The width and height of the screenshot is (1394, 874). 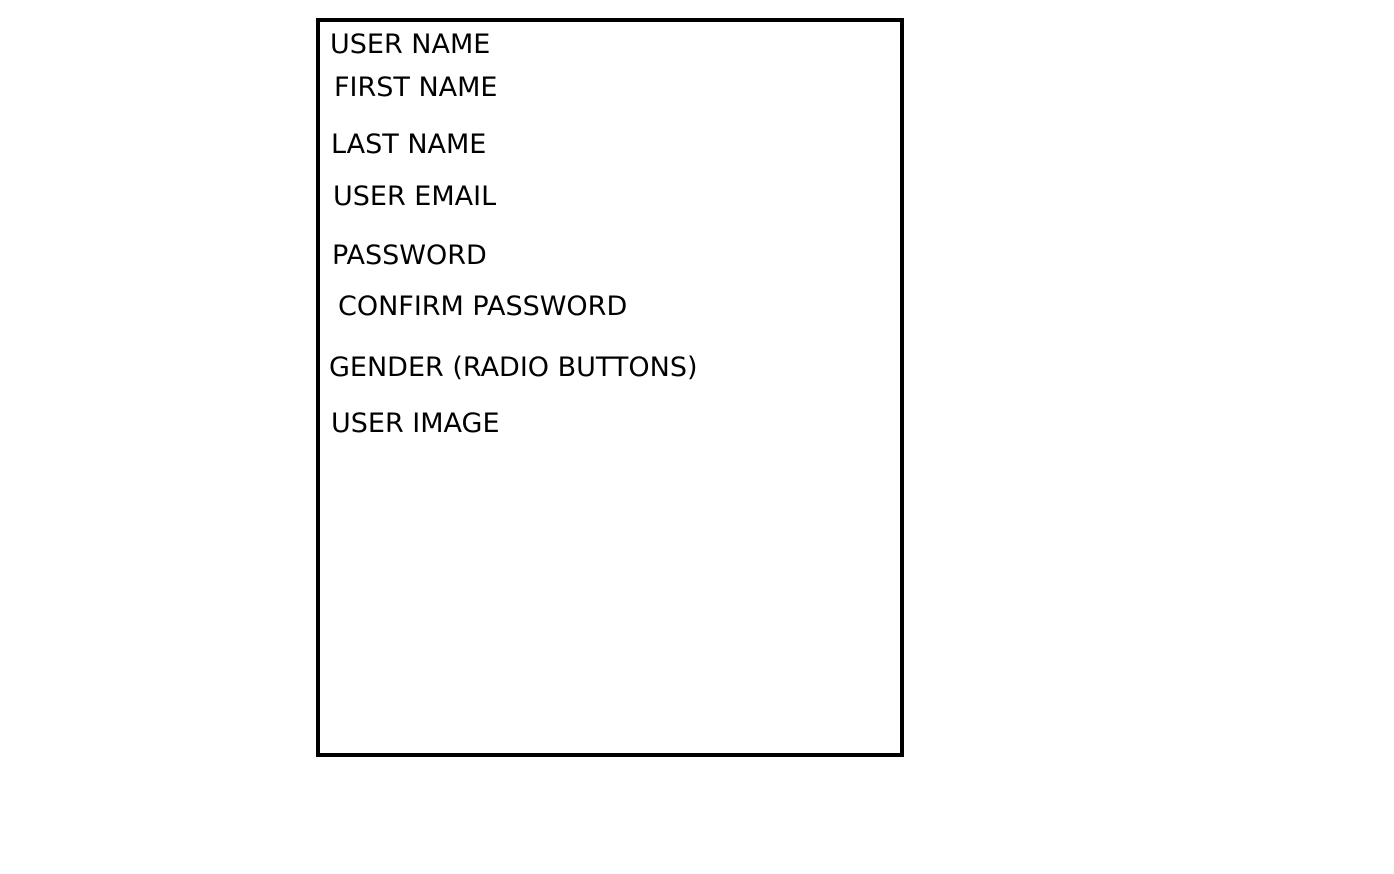 What do you see at coordinates (409, 144) in the screenshot?
I see `last-name-label: LAST NAME` at bounding box center [409, 144].